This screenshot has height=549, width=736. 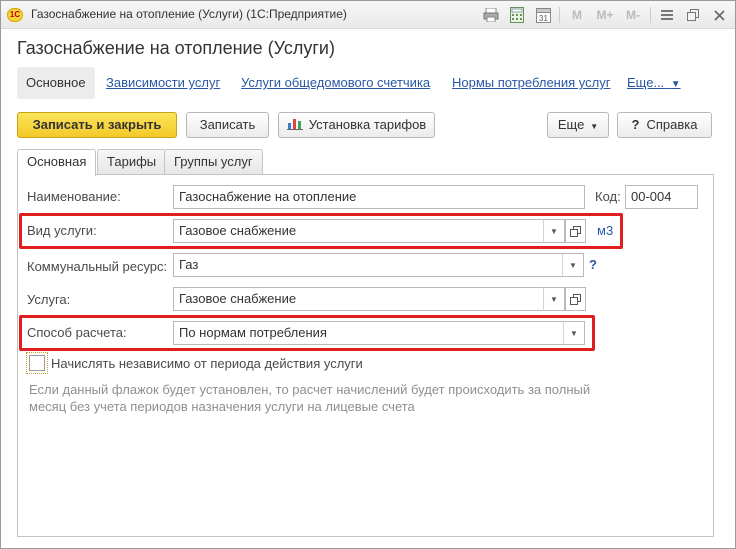 I want to click on help-button: ? Справка, so click(x=664, y=125).